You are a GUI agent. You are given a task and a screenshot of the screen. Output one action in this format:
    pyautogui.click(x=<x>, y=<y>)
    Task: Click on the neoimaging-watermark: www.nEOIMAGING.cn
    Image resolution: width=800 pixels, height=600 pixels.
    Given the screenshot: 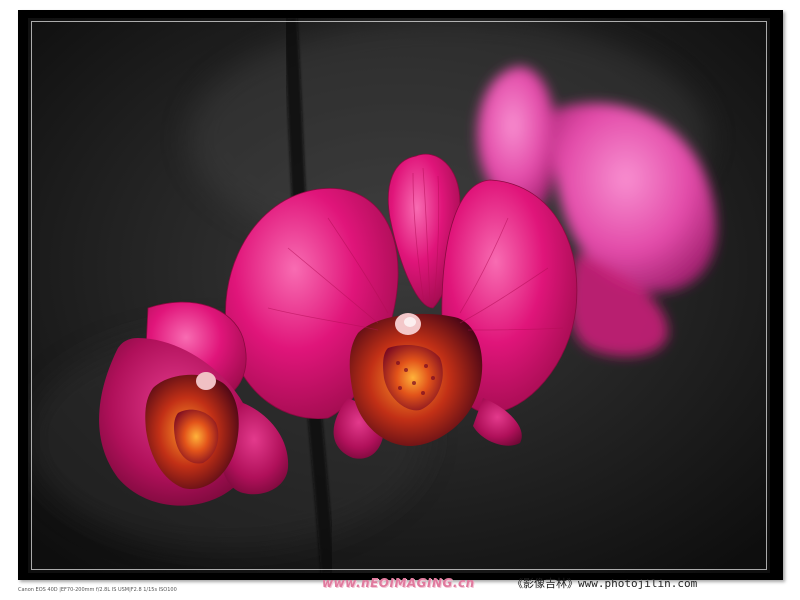 What is the action you would take?
    pyautogui.click(x=398, y=583)
    